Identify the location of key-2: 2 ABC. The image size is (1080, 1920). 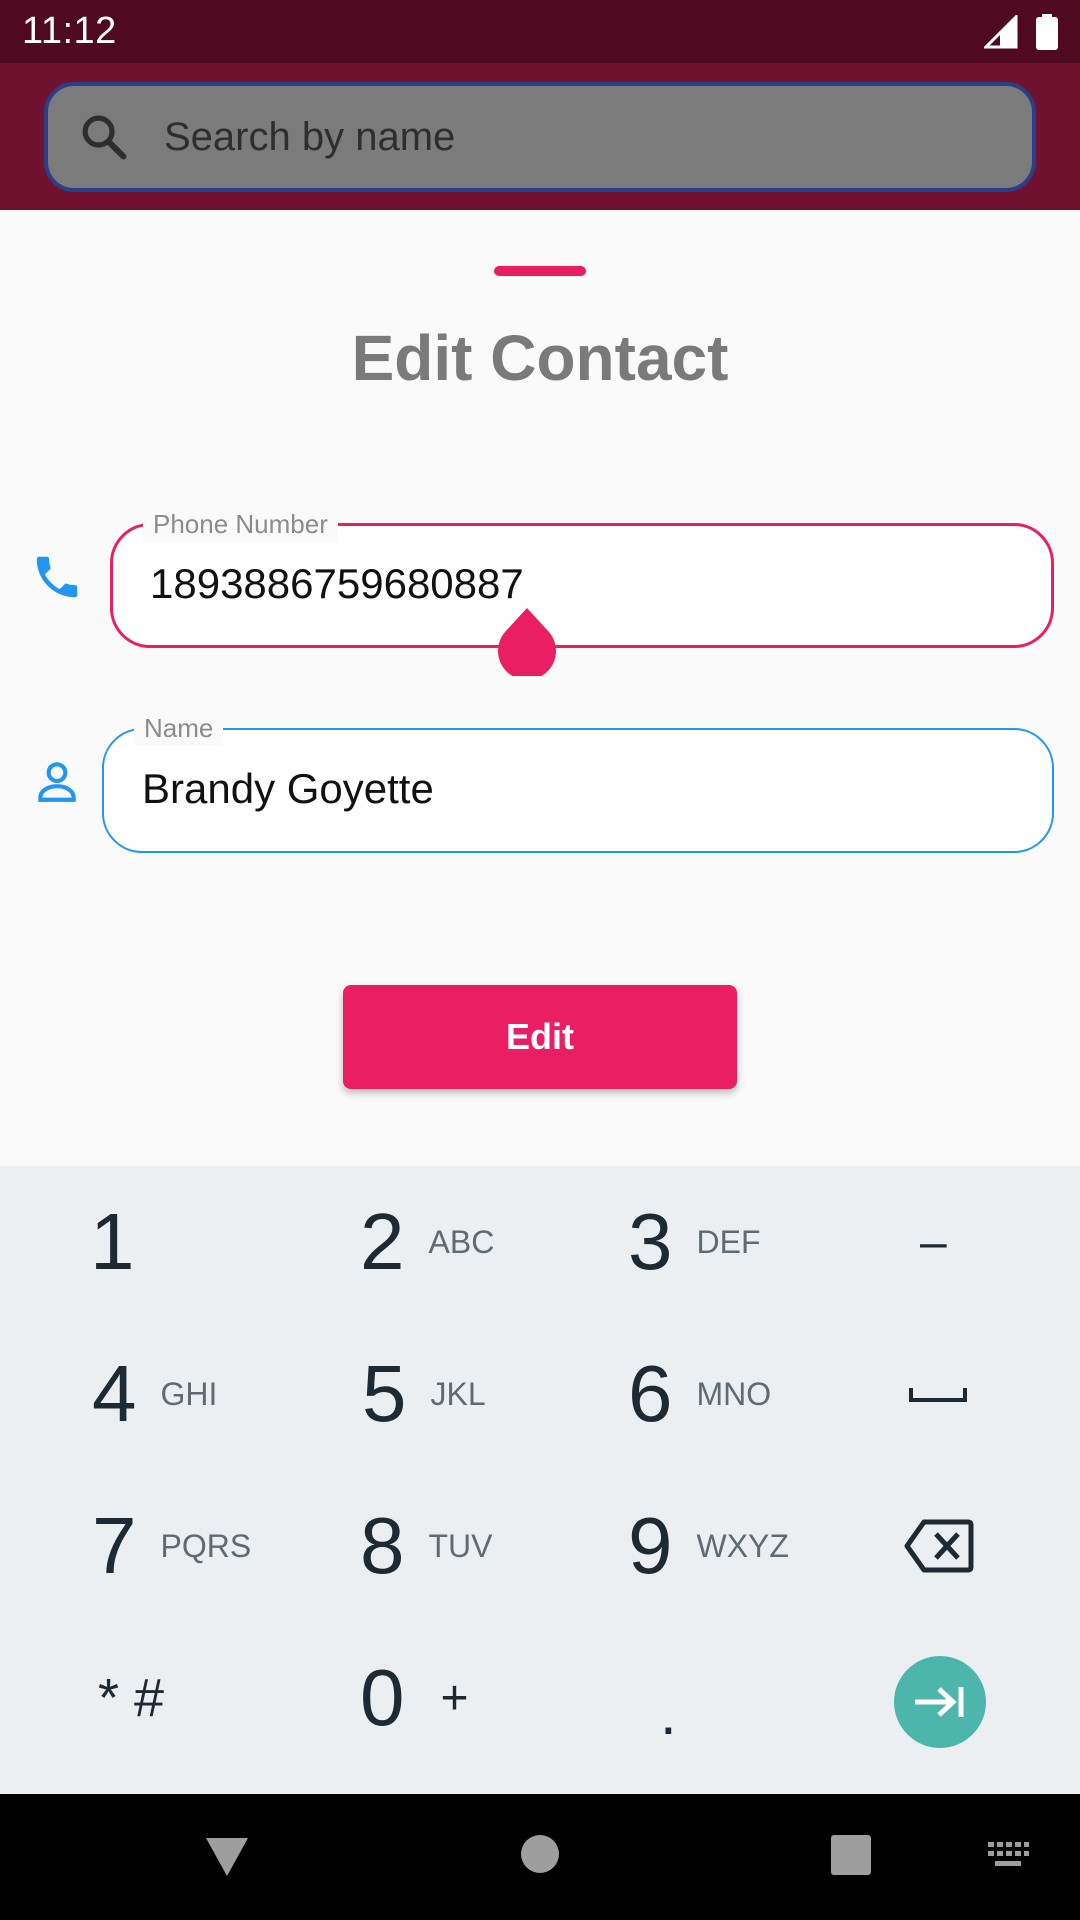
(495, 1242).